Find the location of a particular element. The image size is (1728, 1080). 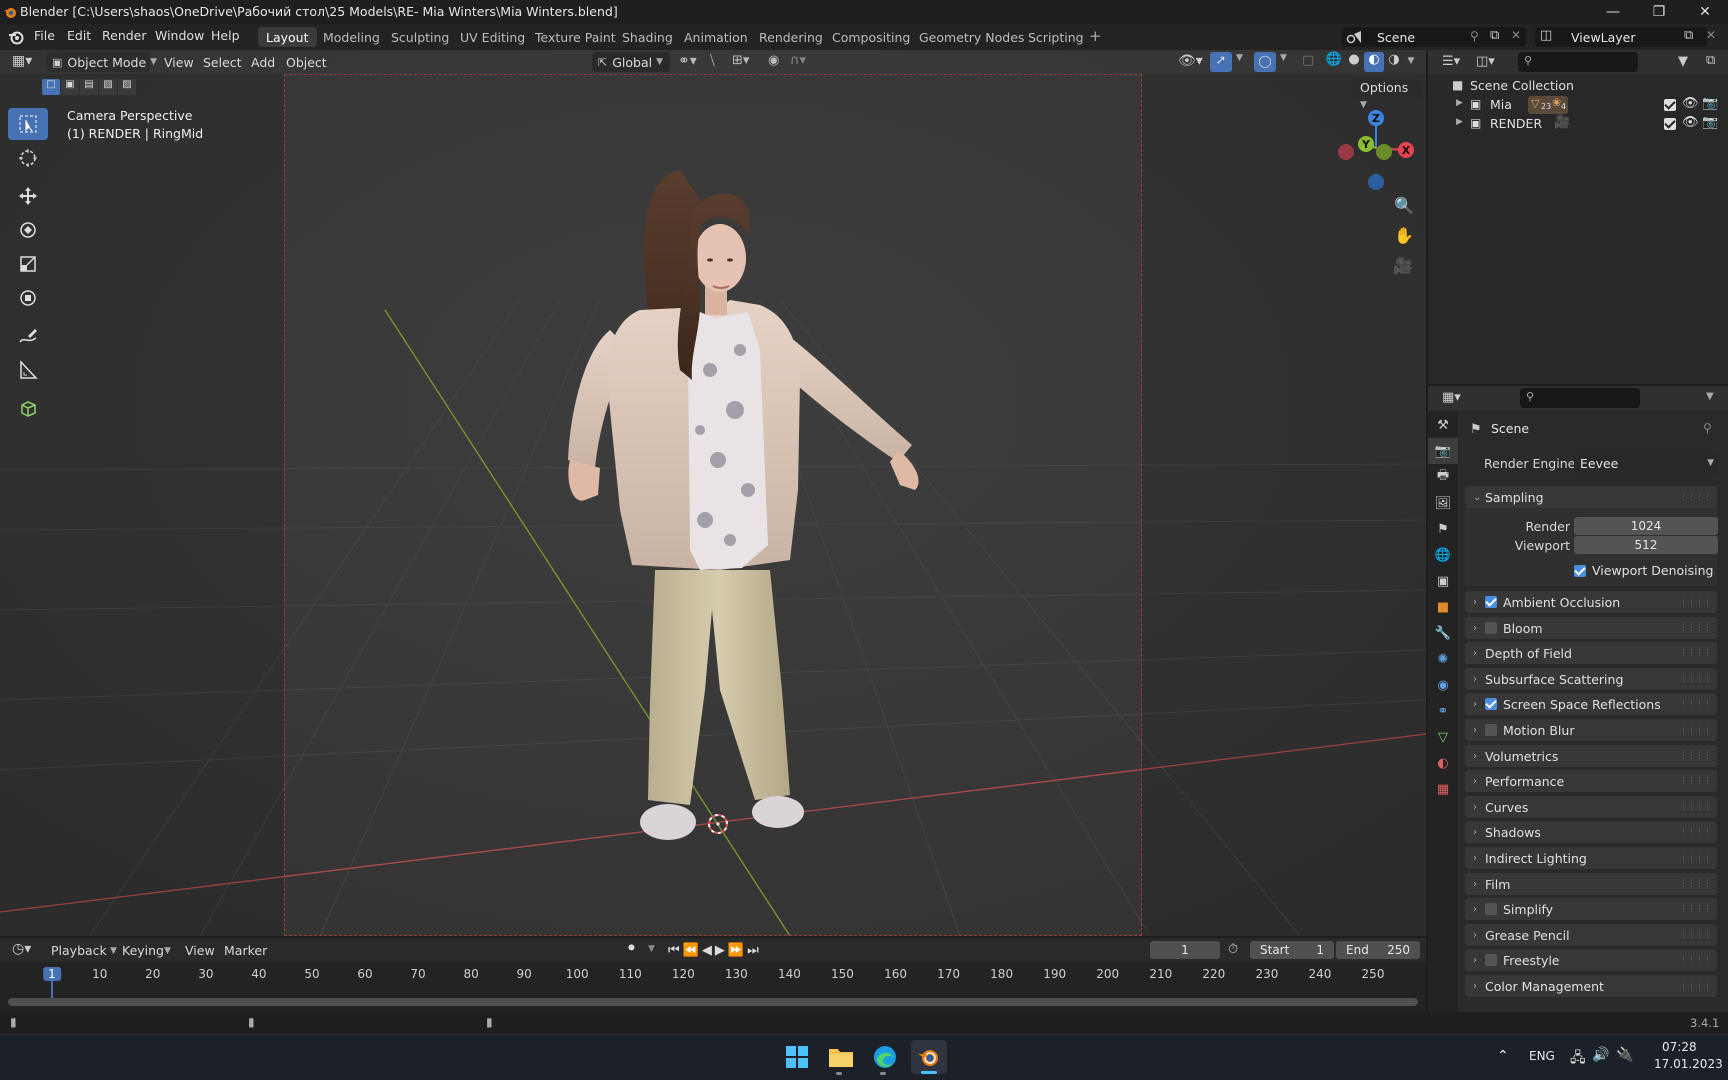

view-layer-selector: ViewLayer is located at coordinates (1621, 37).